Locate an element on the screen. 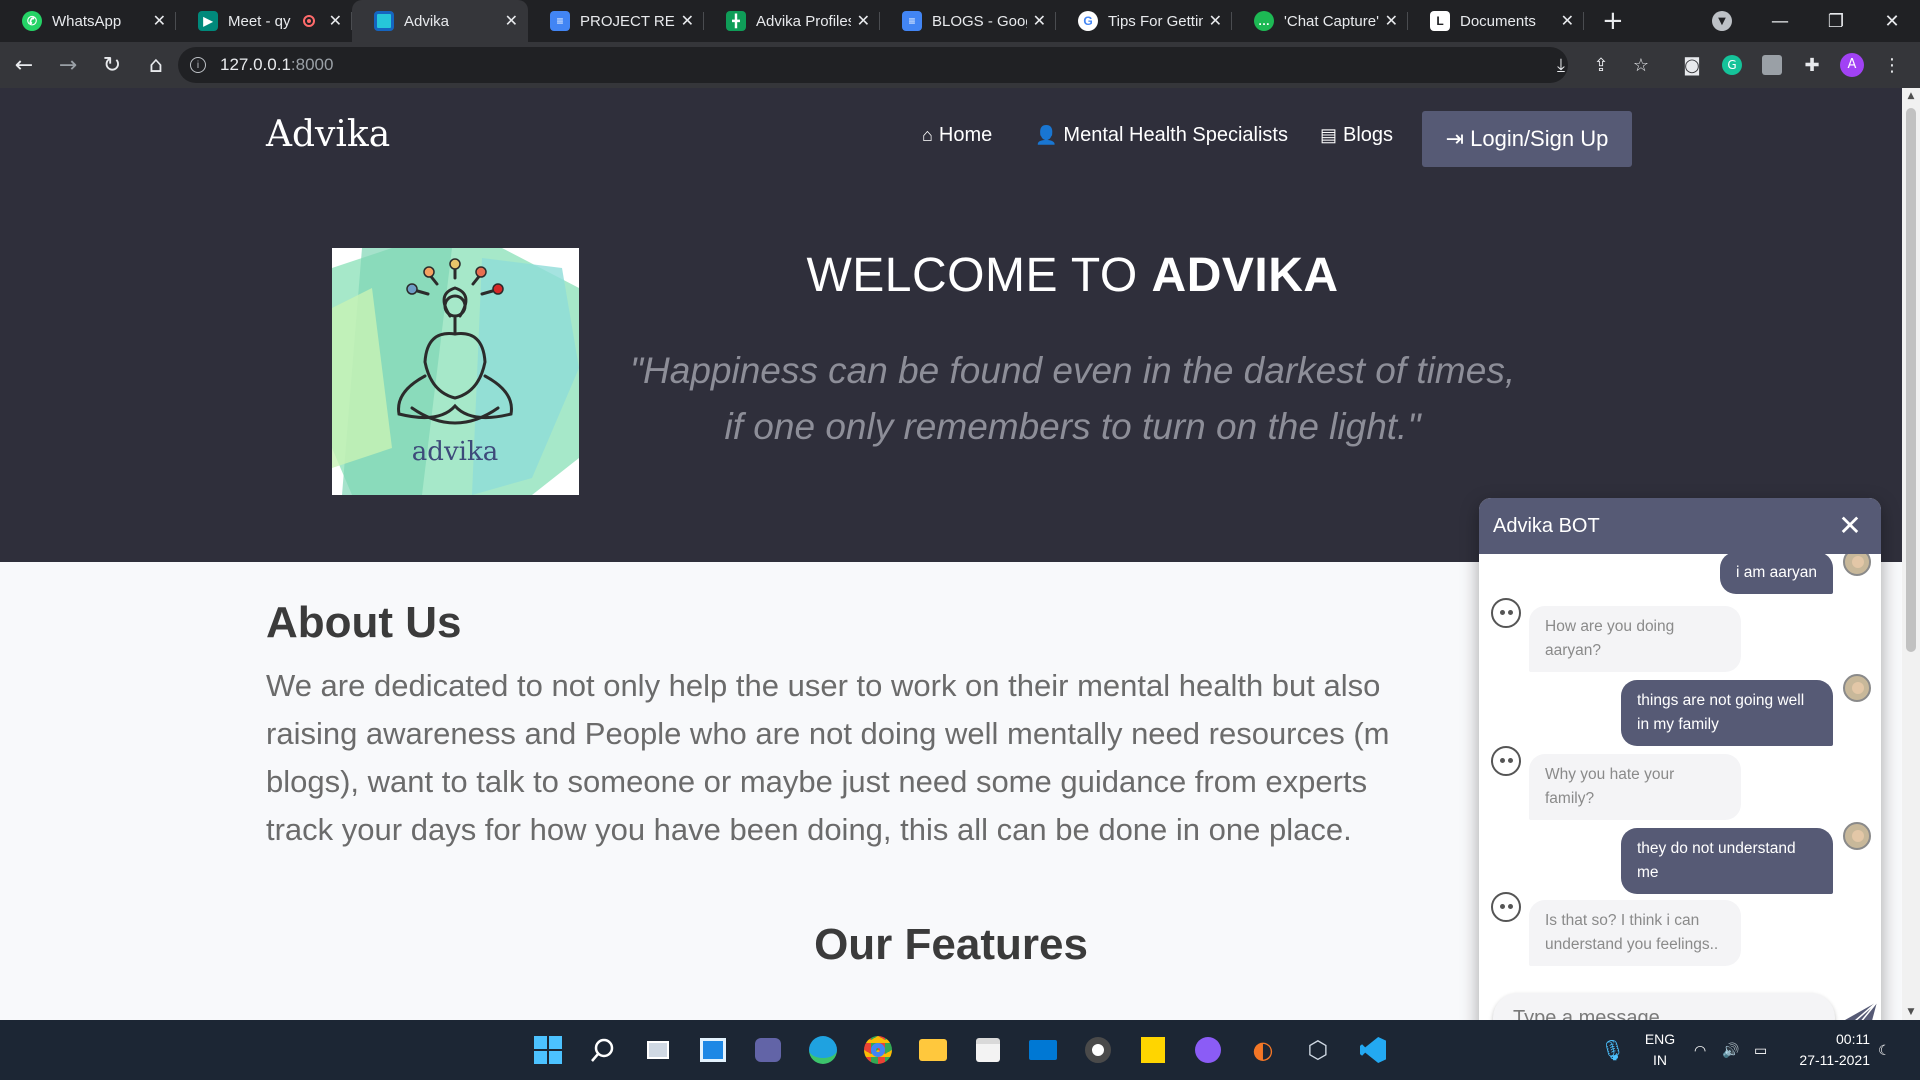 The width and height of the screenshot is (1920, 1080). sticky-notes-icon is located at coordinates (1153, 1050).